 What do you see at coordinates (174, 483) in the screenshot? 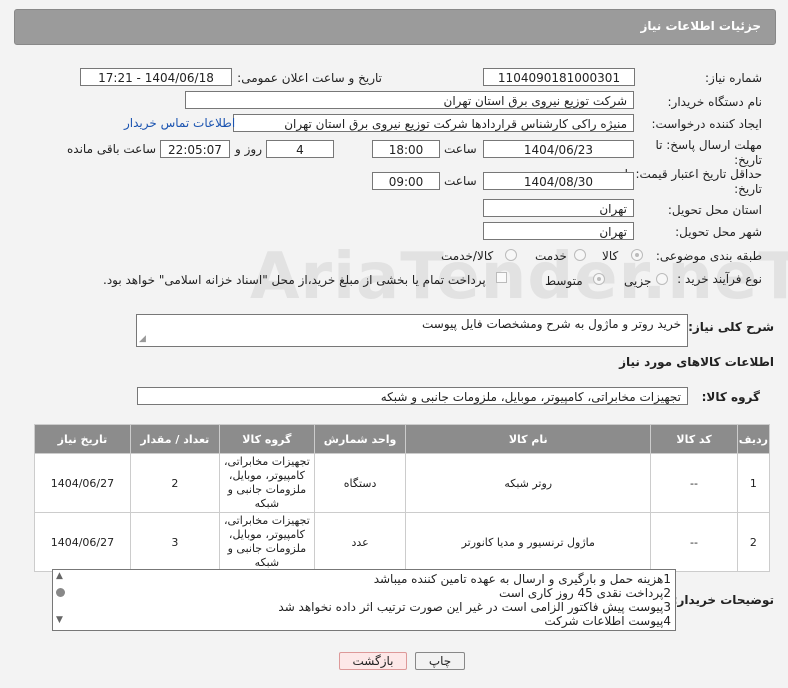
I see `row-qty: 2` at bounding box center [174, 483].